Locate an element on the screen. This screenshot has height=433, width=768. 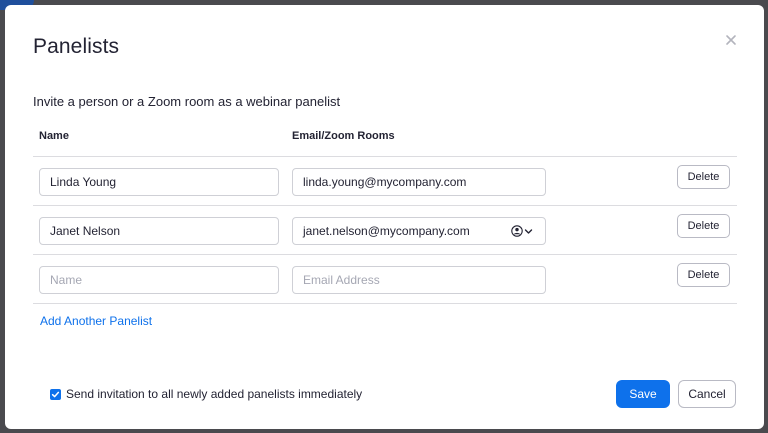
chevron-down-icon is located at coordinates (528, 231).